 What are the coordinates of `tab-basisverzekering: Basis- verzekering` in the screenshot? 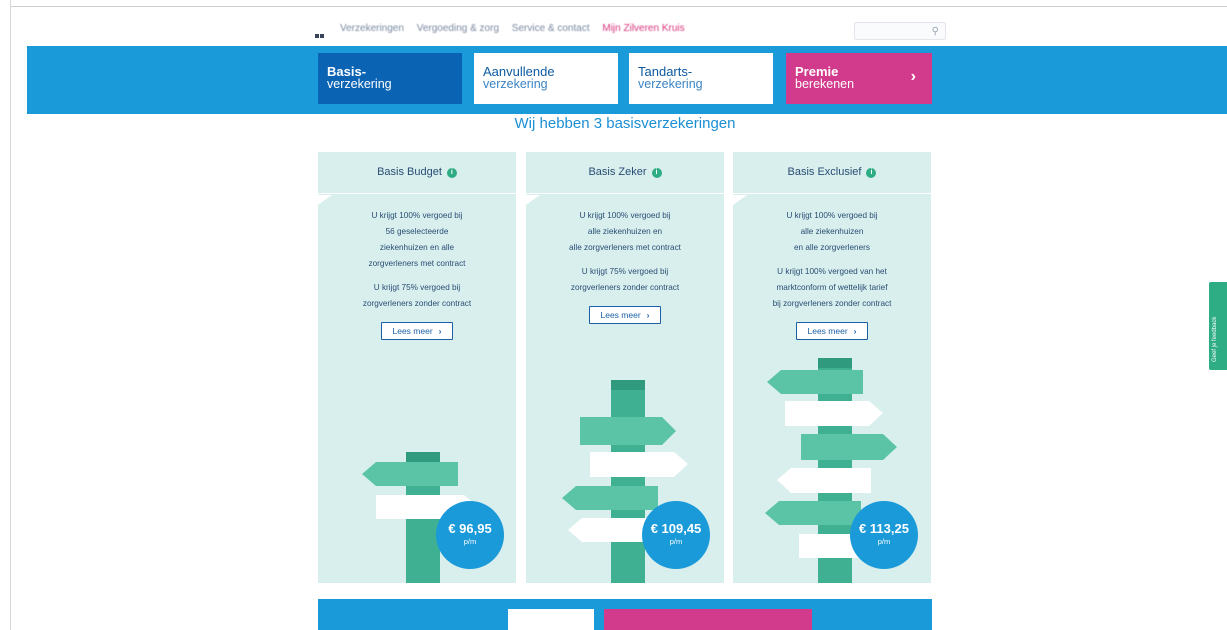 It's located at (390, 78).